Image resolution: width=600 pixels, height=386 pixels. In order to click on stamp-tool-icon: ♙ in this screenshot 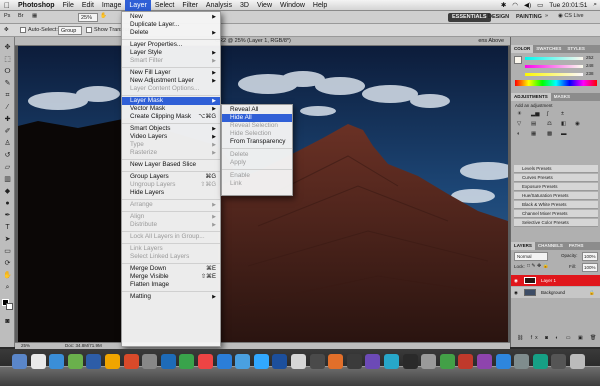, I will do `click(7, 143)`.